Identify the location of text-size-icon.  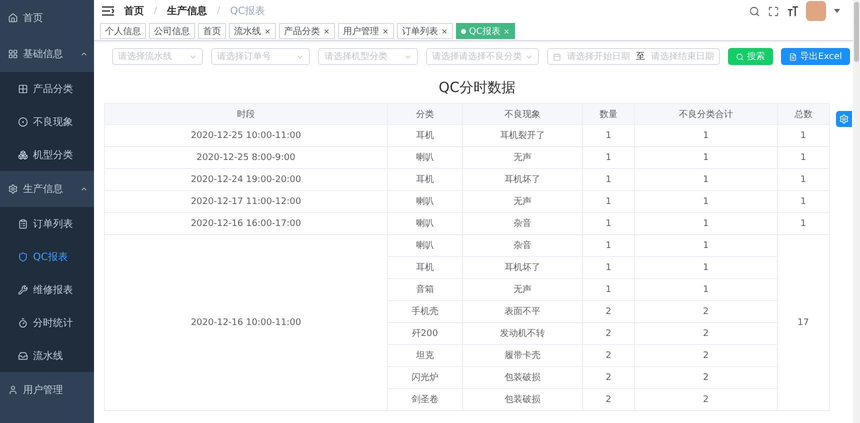
(792, 11).